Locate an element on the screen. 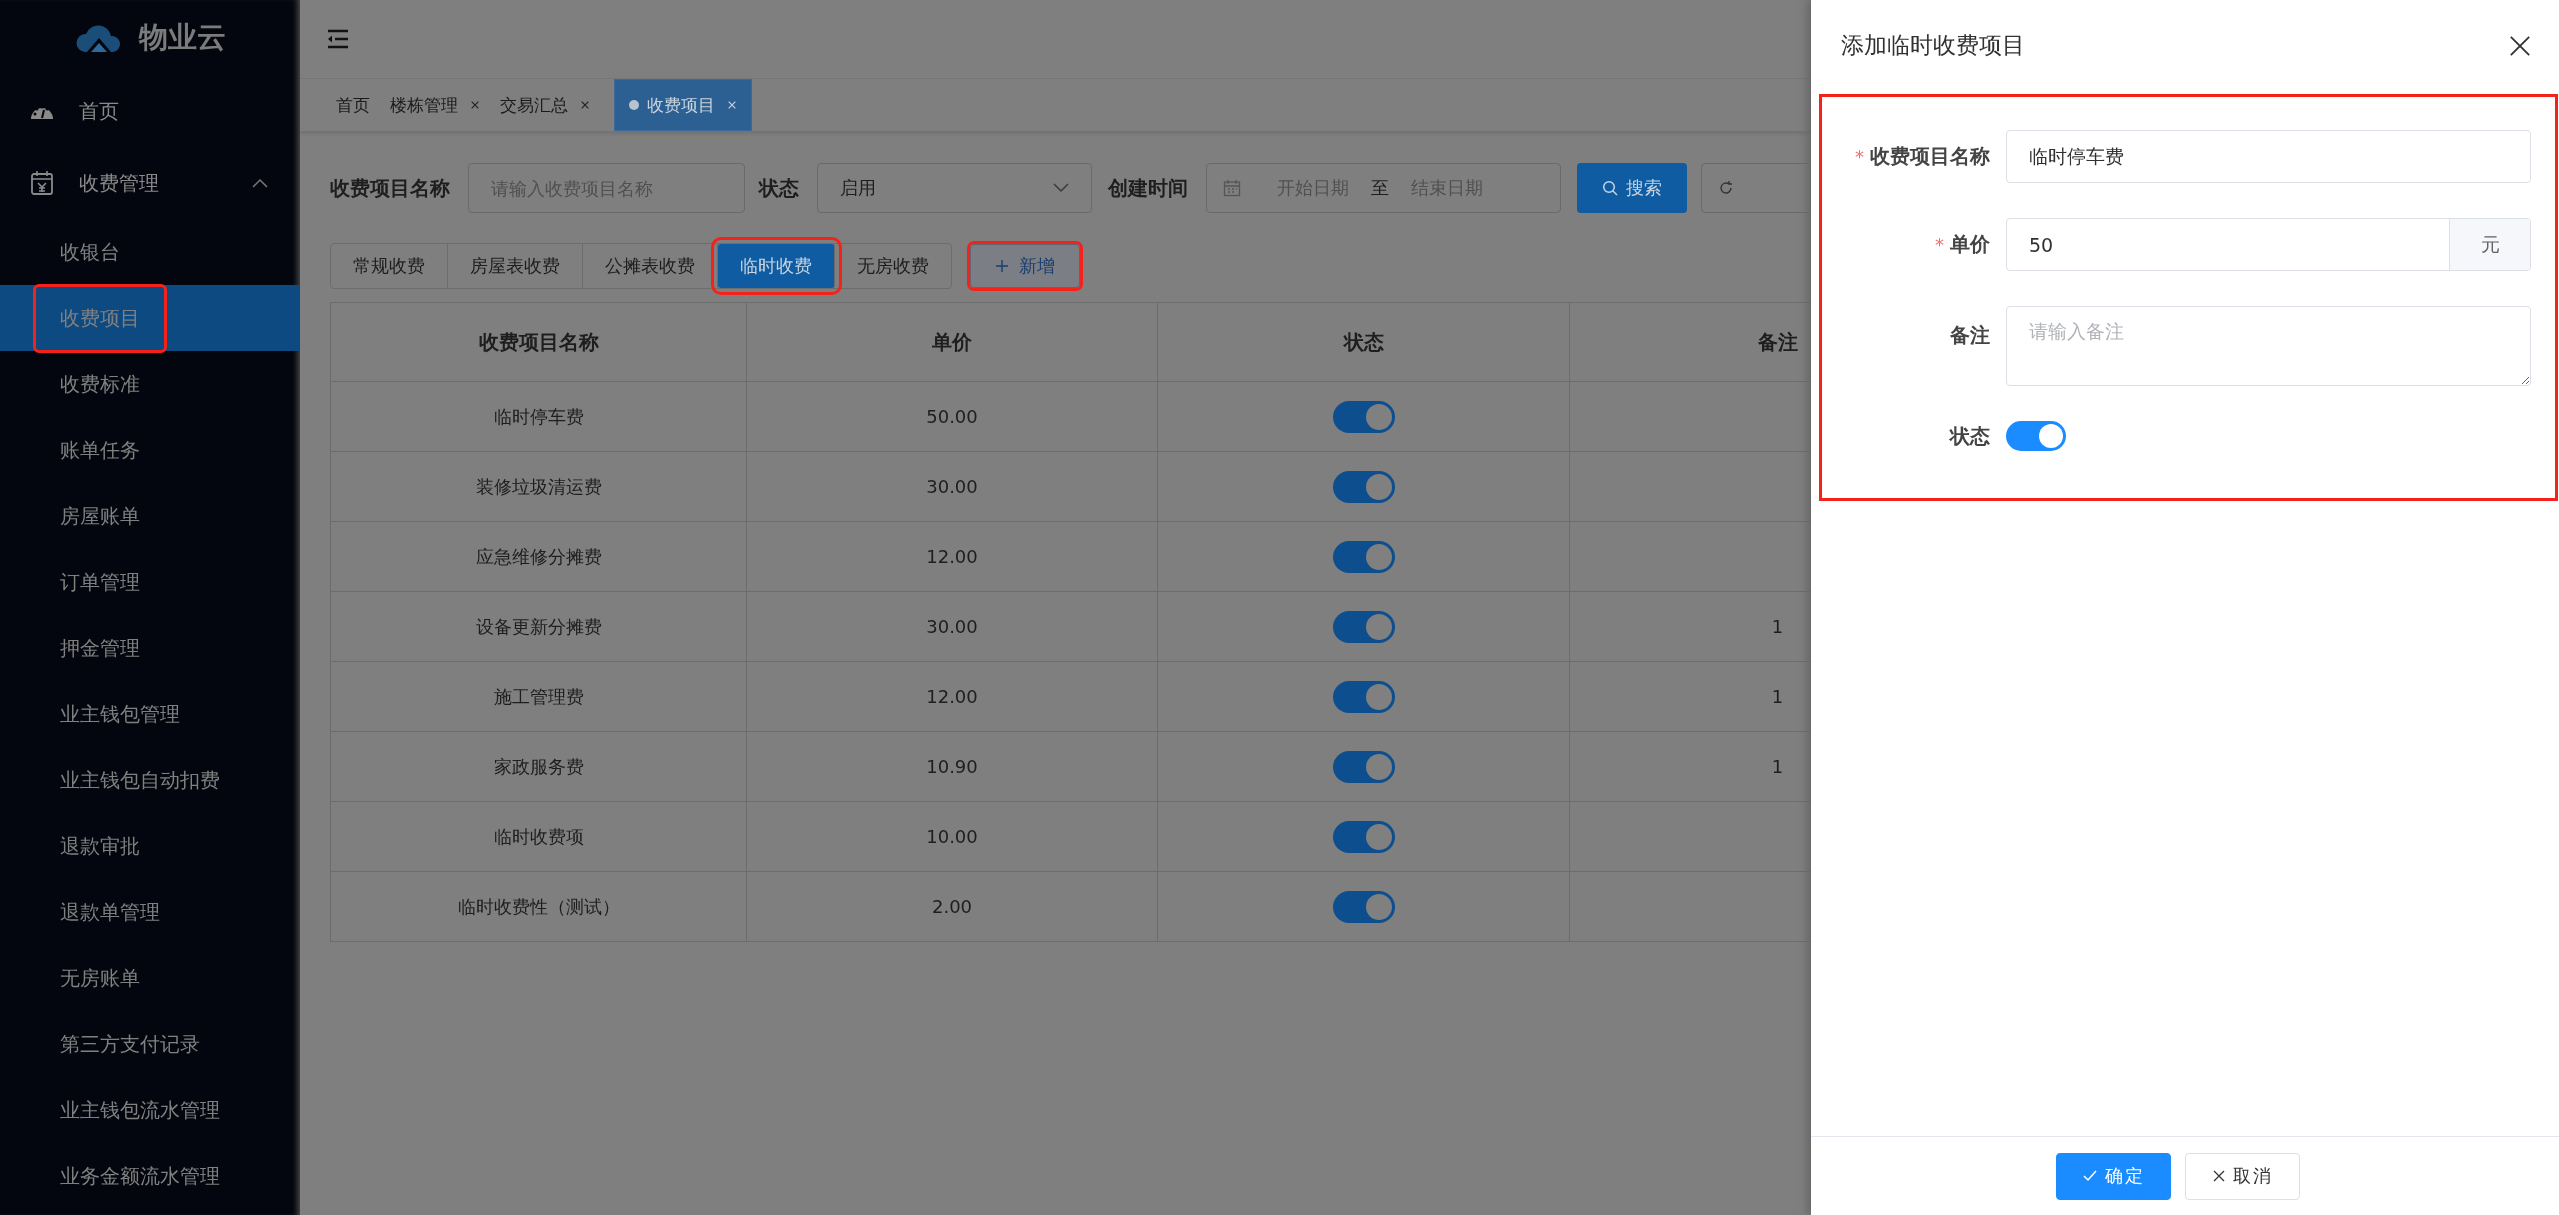 The image size is (2559, 1215). column-header: 单价 is located at coordinates (952, 342).